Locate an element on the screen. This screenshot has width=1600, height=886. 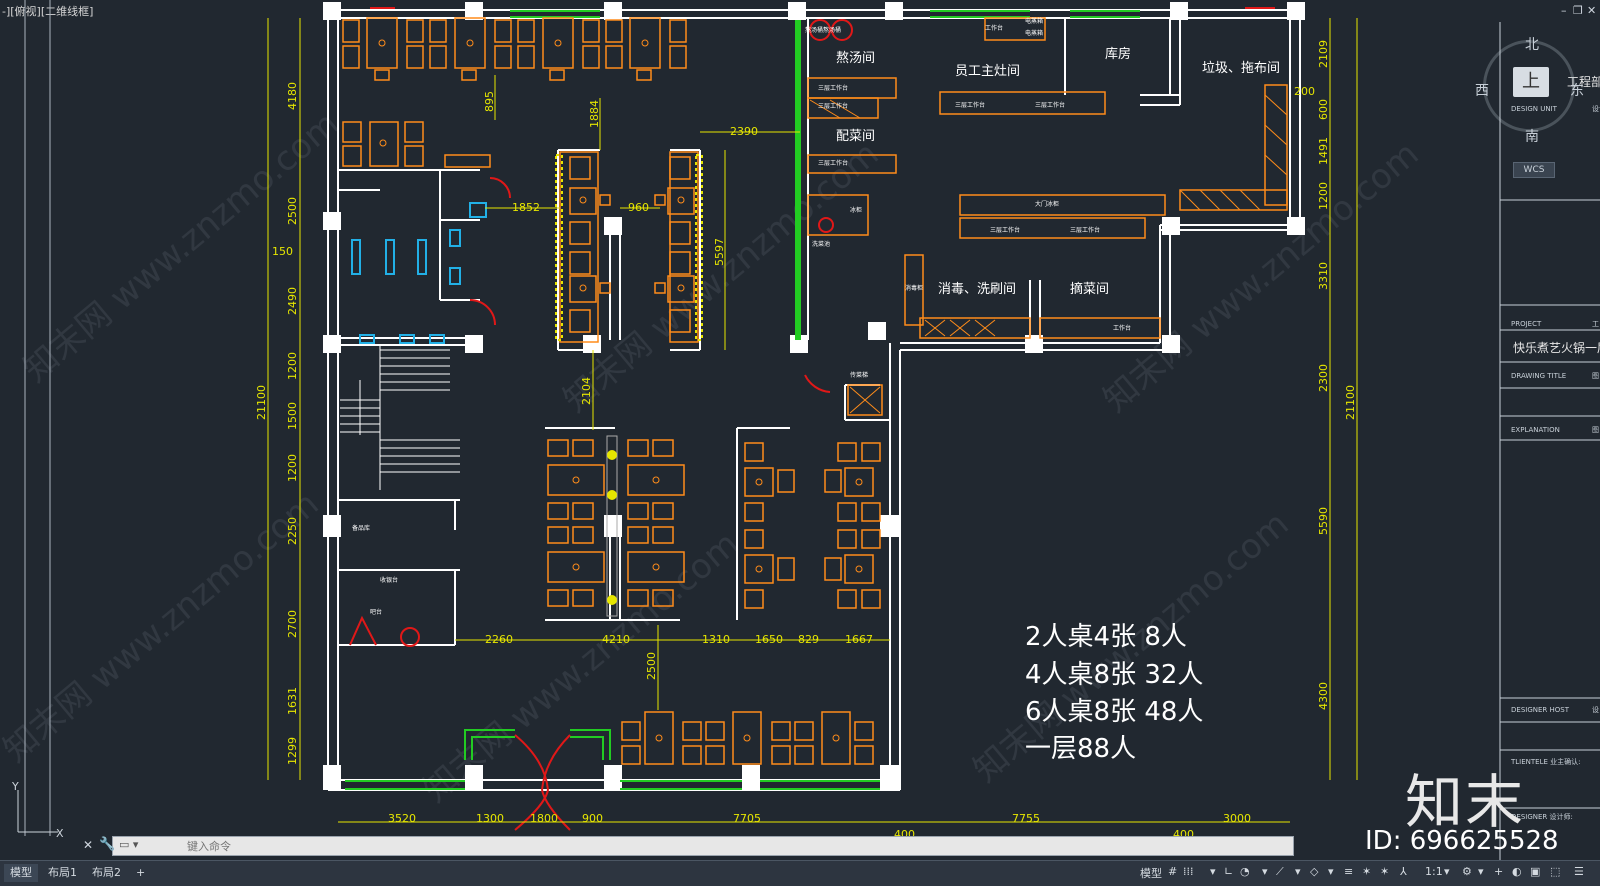
dimension-text: 2390 is located at coordinates (744, 131).